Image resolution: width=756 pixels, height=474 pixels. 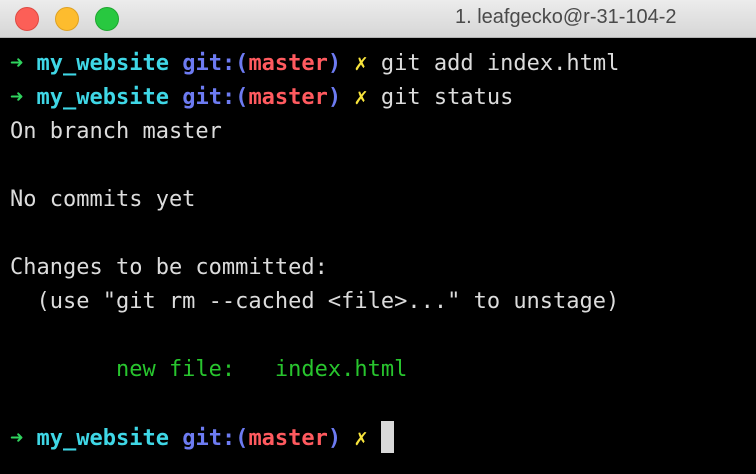 I want to click on close-icon, so click(x=27, y=19).